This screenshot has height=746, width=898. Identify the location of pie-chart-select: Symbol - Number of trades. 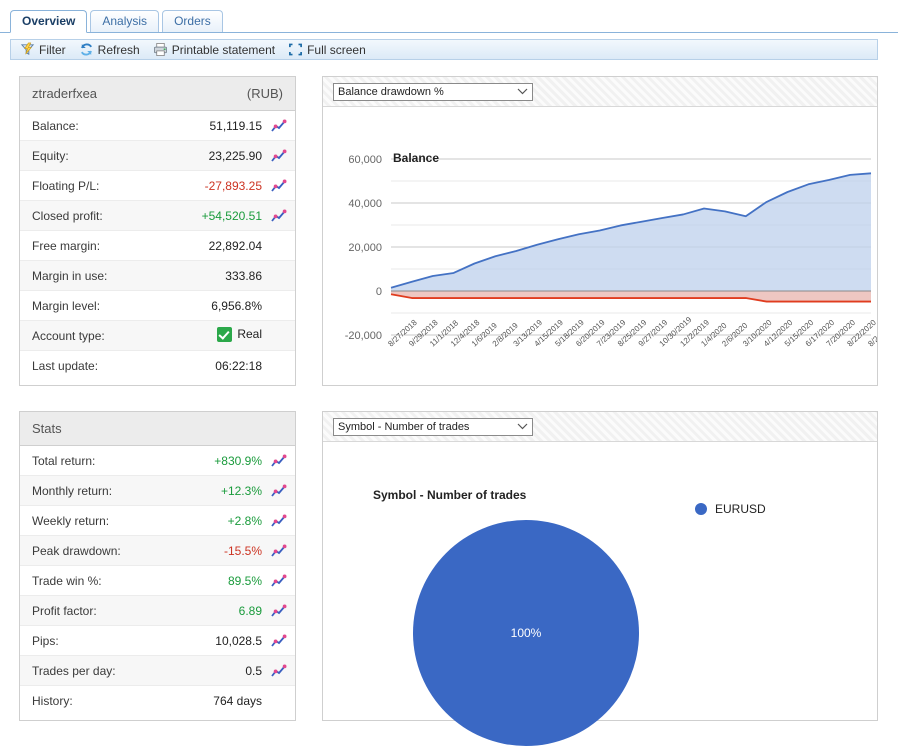
(433, 426).